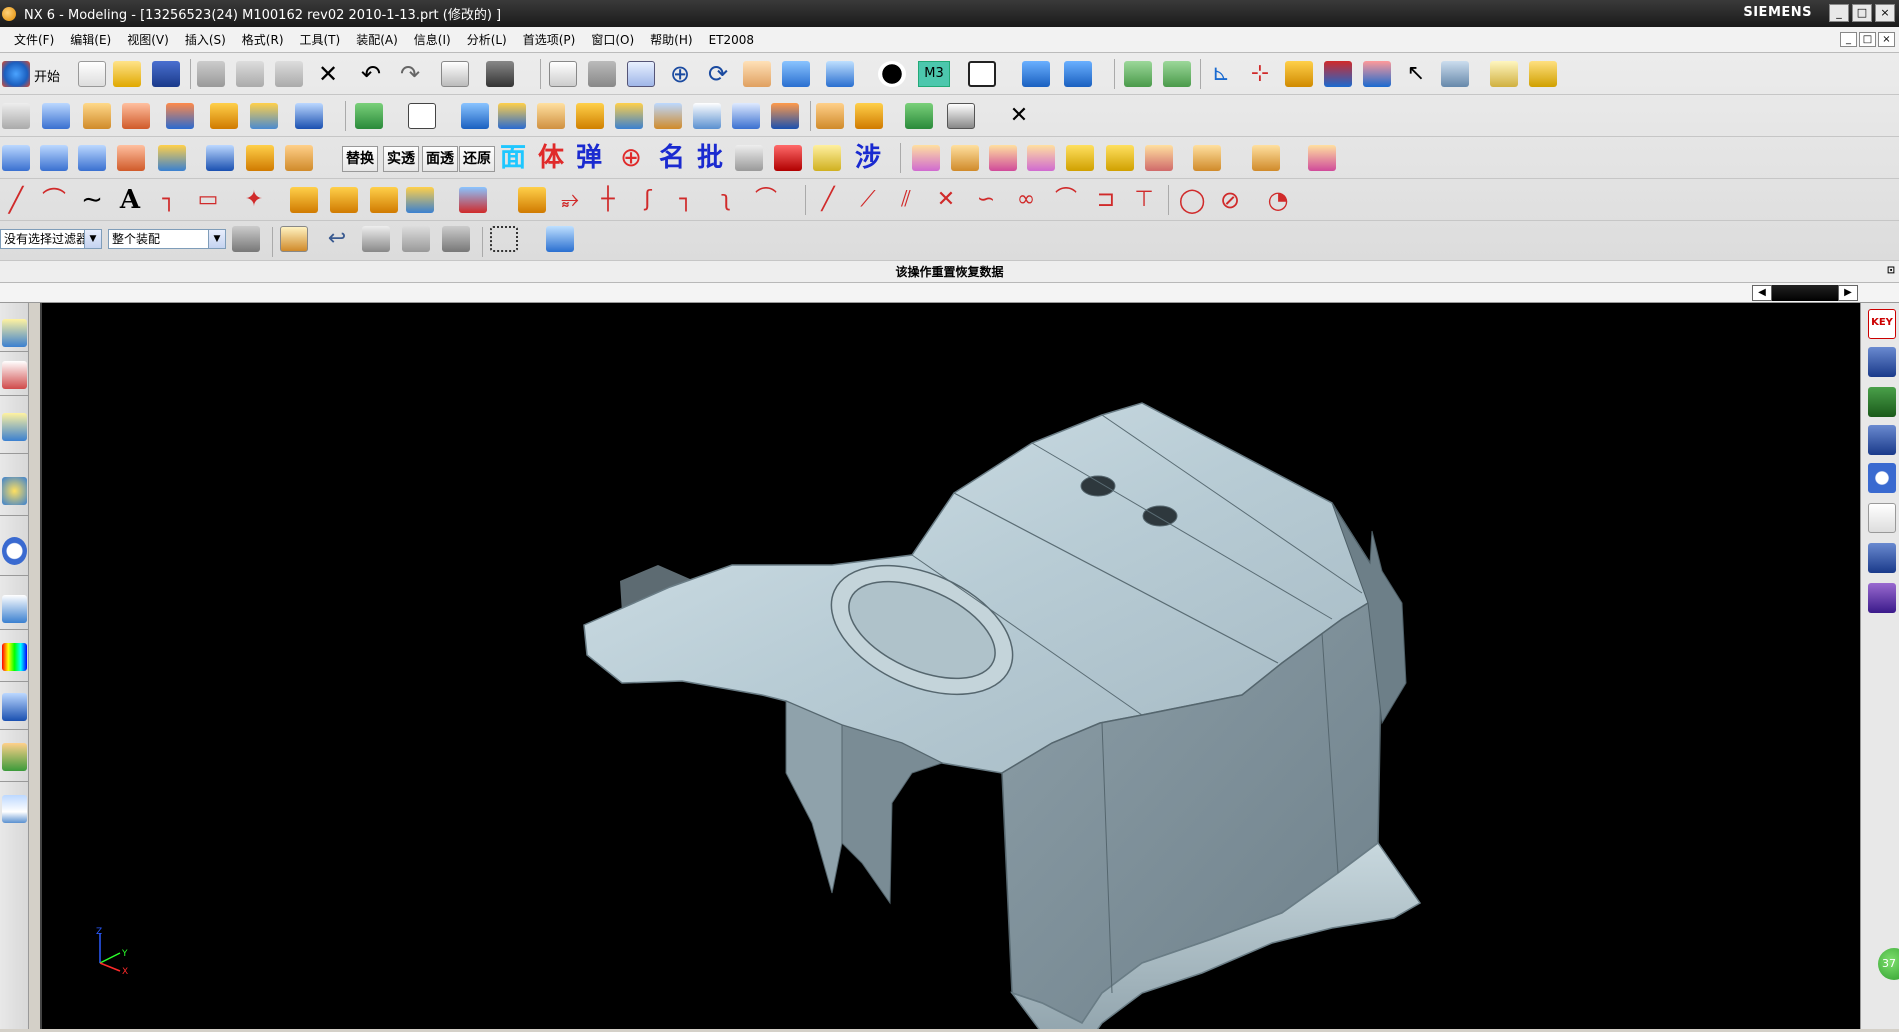 This screenshot has width=1899, height=1032. What do you see at coordinates (906, 200) in the screenshot?
I see `sketch-parallel-icon: ⫽` at bounding box center [906, 200].